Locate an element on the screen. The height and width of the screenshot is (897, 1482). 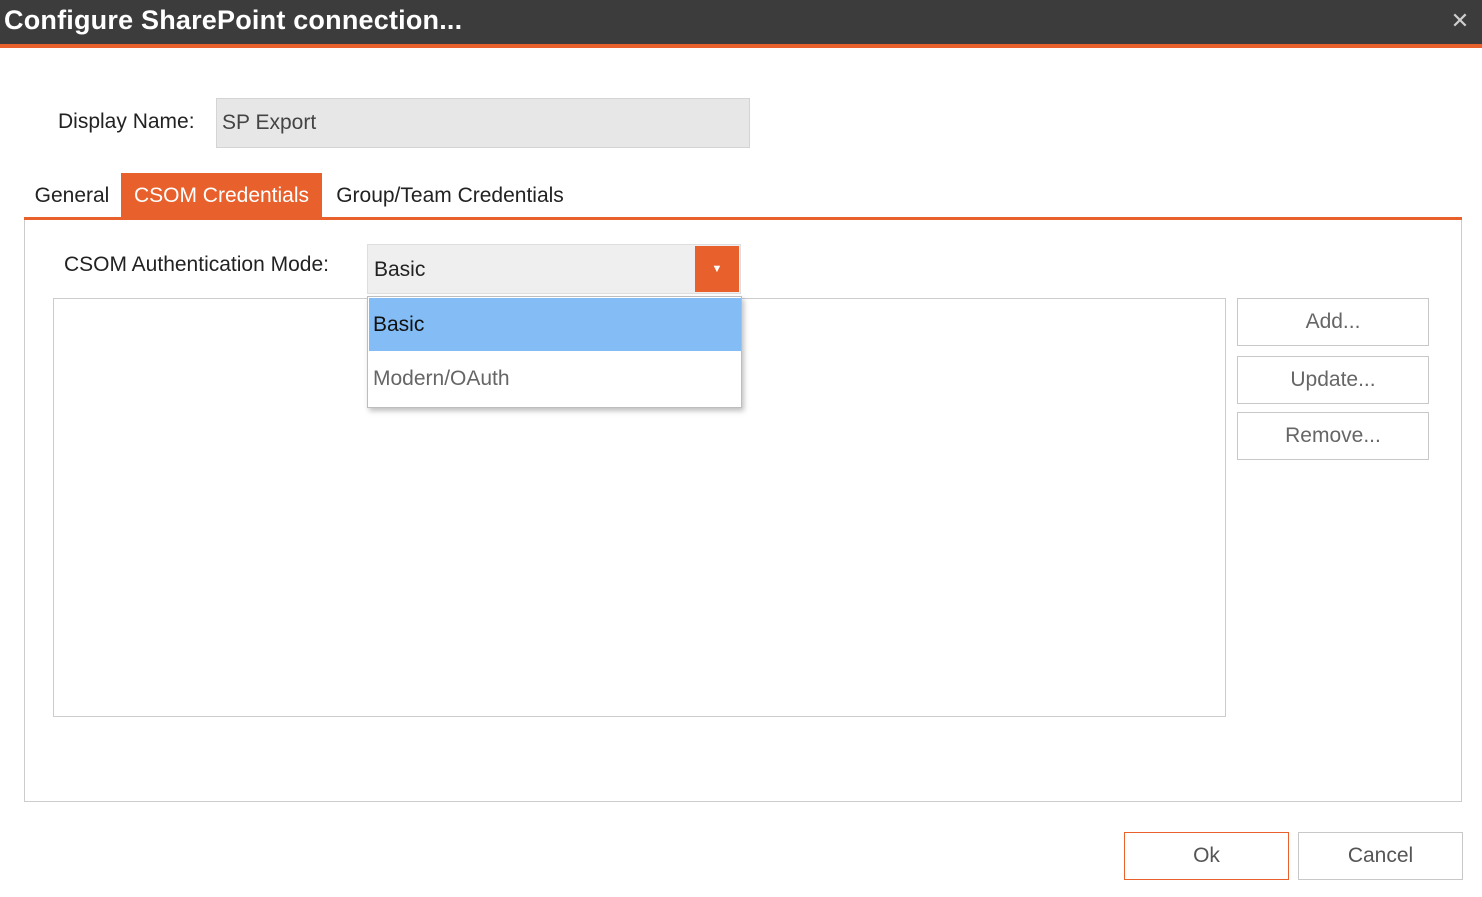
dropdown-option-modern-oauth: Modern/OAuth is located at coordinates (555, 378).